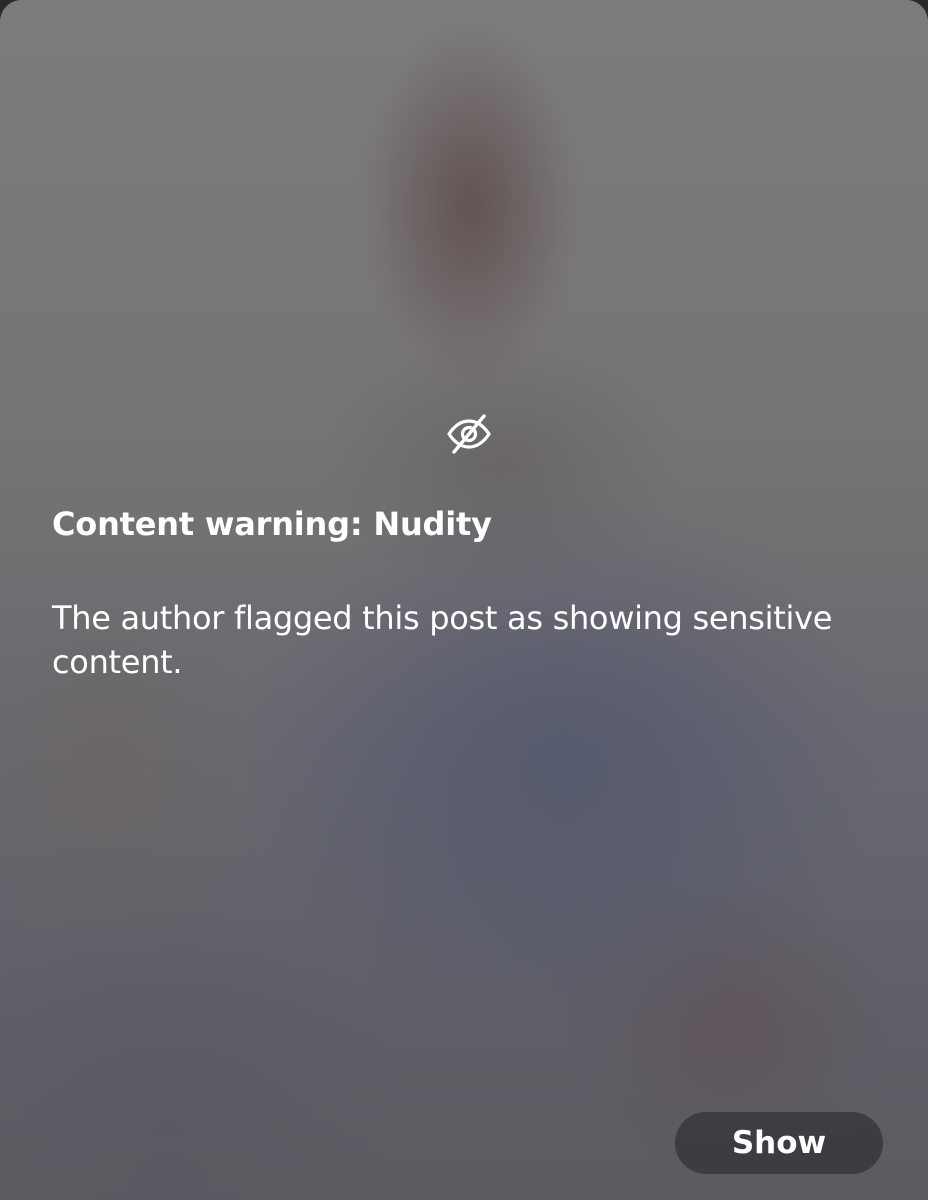  I want to click on eye-slash-icon, so click(469, 434).